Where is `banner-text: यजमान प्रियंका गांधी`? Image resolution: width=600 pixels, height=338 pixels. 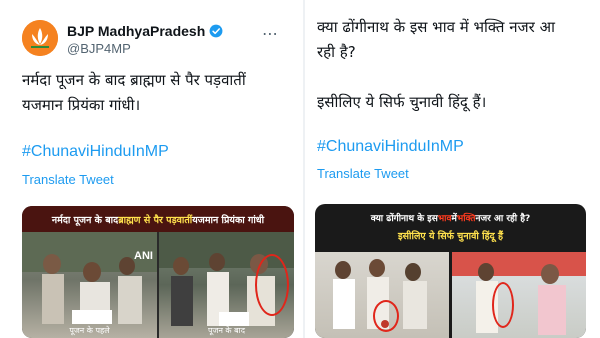 banner-text: यजमान प्रियंका गांधी is located at coordinates (228, 220).